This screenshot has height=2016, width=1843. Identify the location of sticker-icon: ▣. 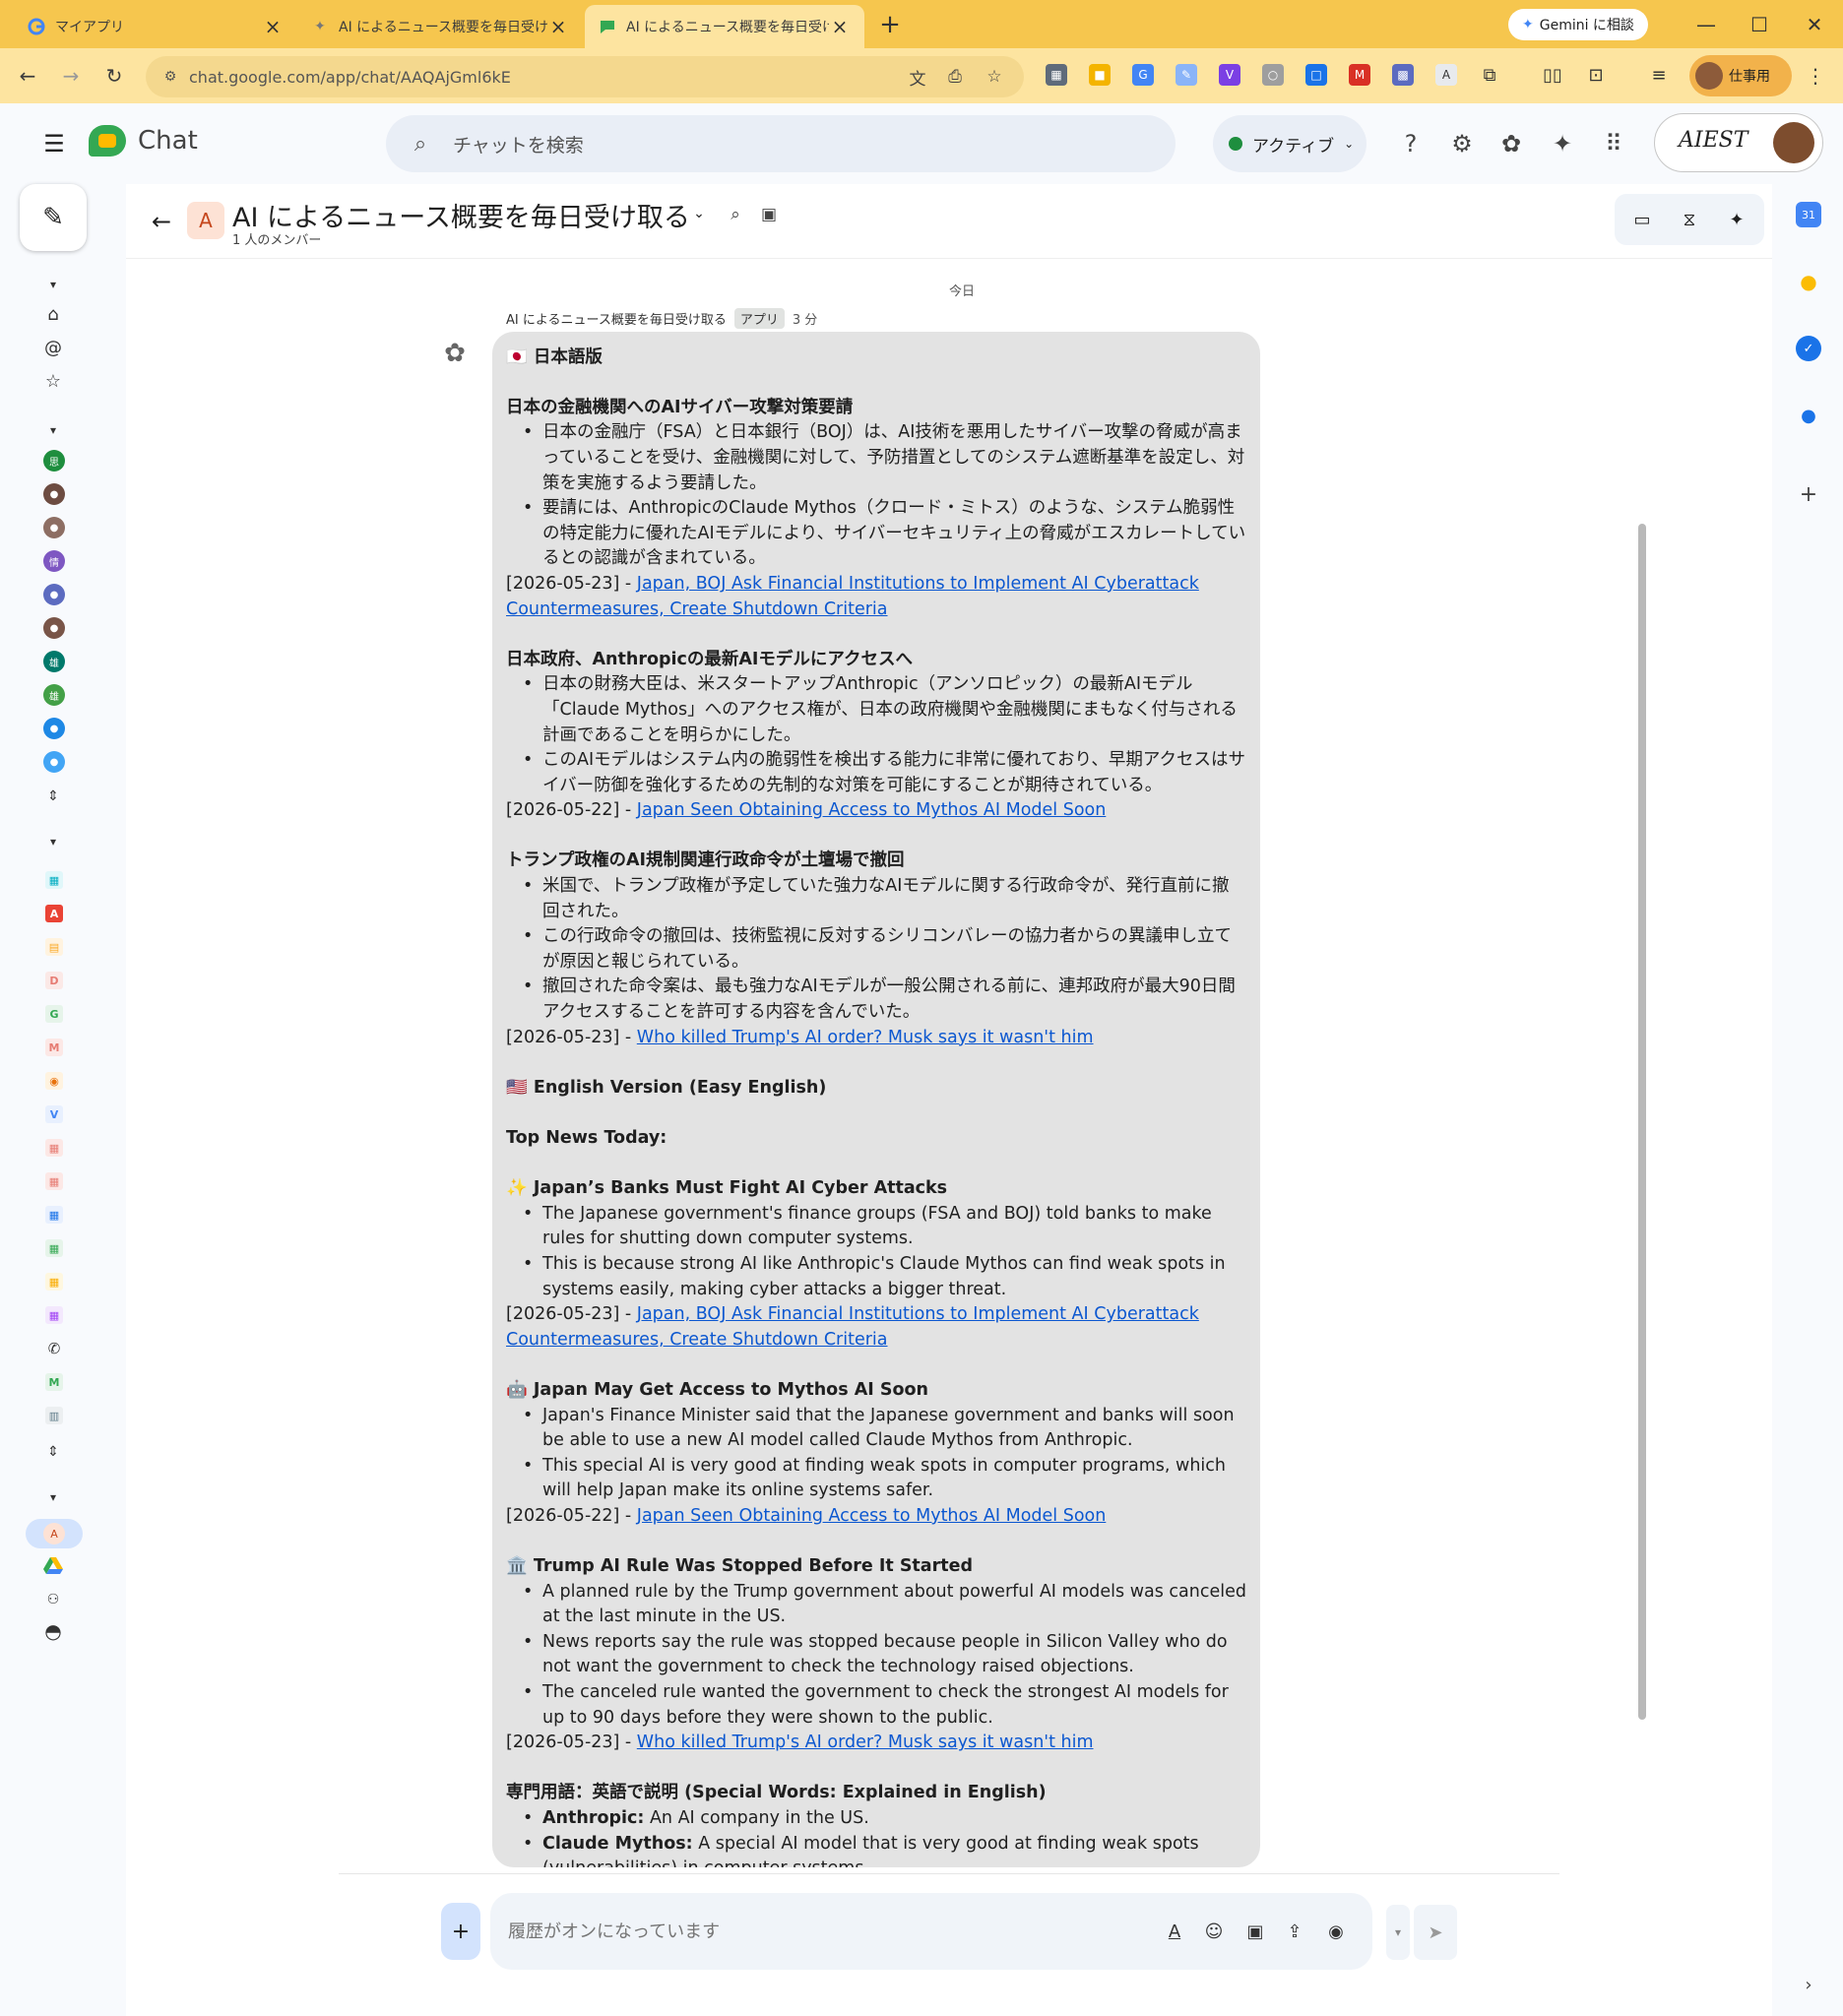
(1255, 1931).